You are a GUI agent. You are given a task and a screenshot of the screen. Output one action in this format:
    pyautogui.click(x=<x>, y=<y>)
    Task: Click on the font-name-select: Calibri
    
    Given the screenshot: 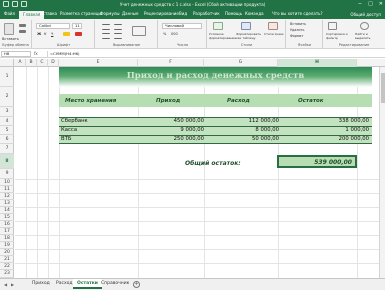 What is the action you would take?
    pyautogui.click(x=53, y=26)
    